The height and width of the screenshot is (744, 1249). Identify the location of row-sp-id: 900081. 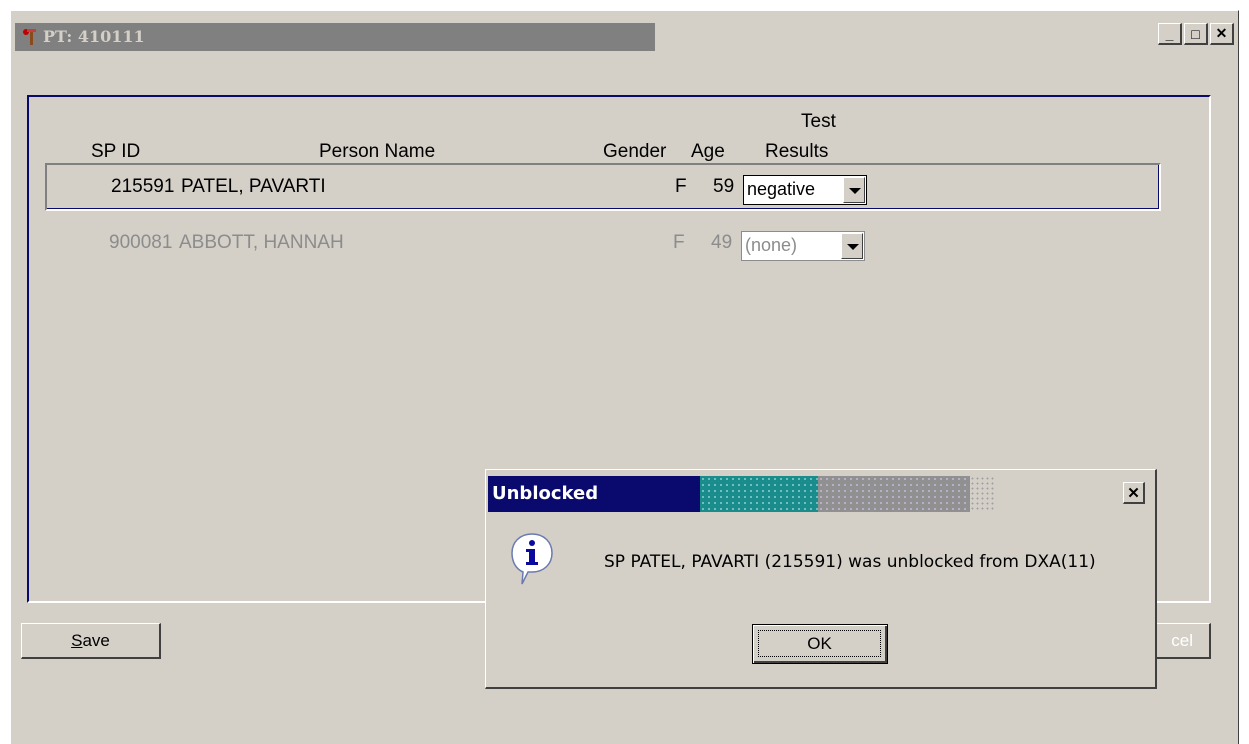
(141, 242).